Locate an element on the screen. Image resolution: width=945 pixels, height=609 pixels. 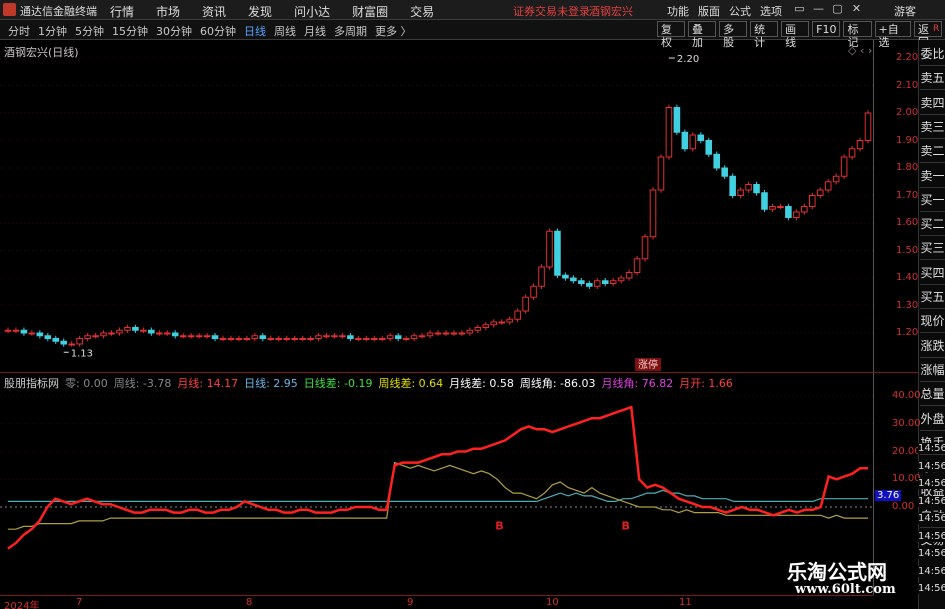
side-panel-item: 总量 is located at coordinates (932, 395).